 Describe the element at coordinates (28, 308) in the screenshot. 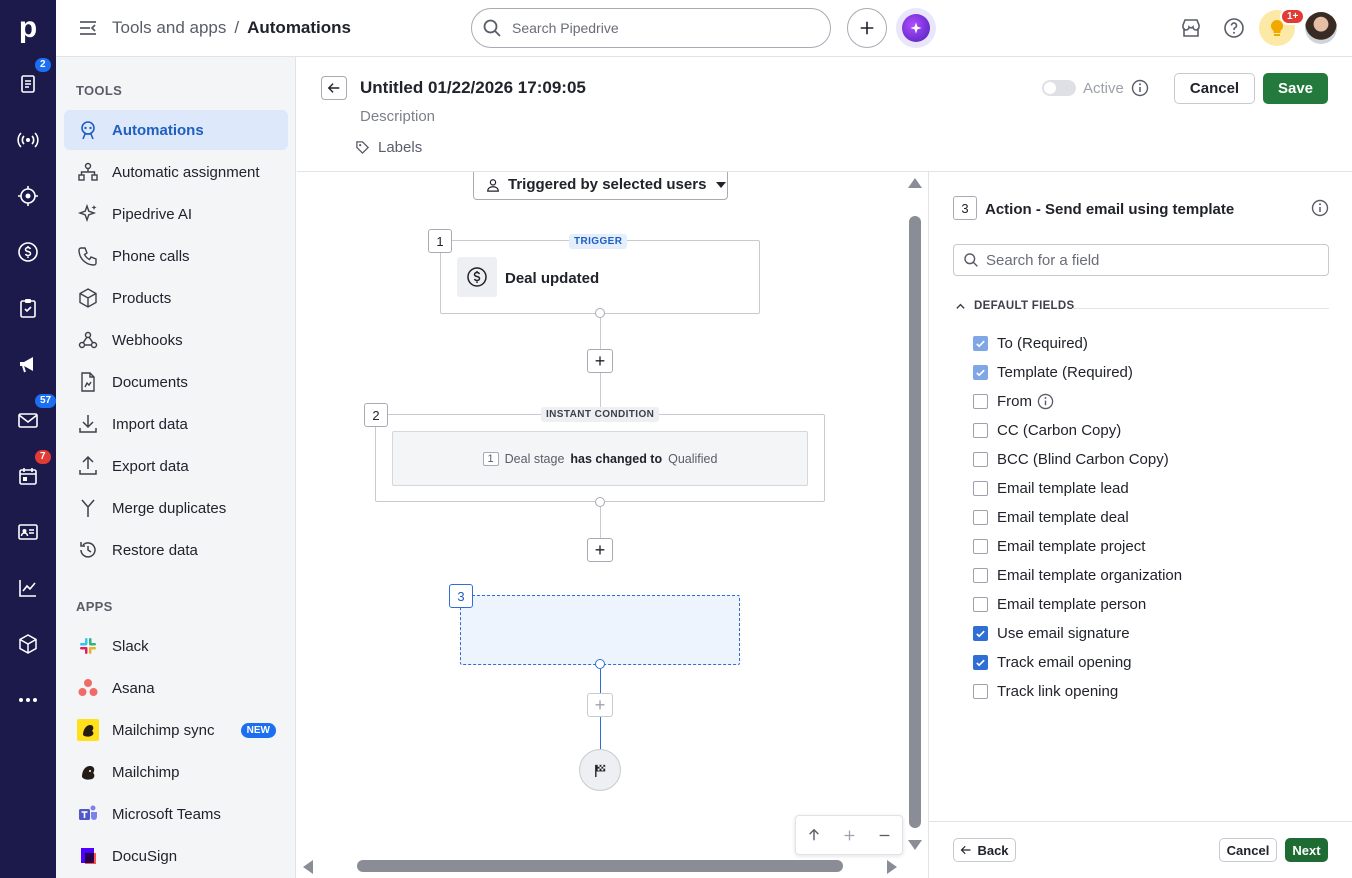

I see `rail-clipboard-button` at that location.